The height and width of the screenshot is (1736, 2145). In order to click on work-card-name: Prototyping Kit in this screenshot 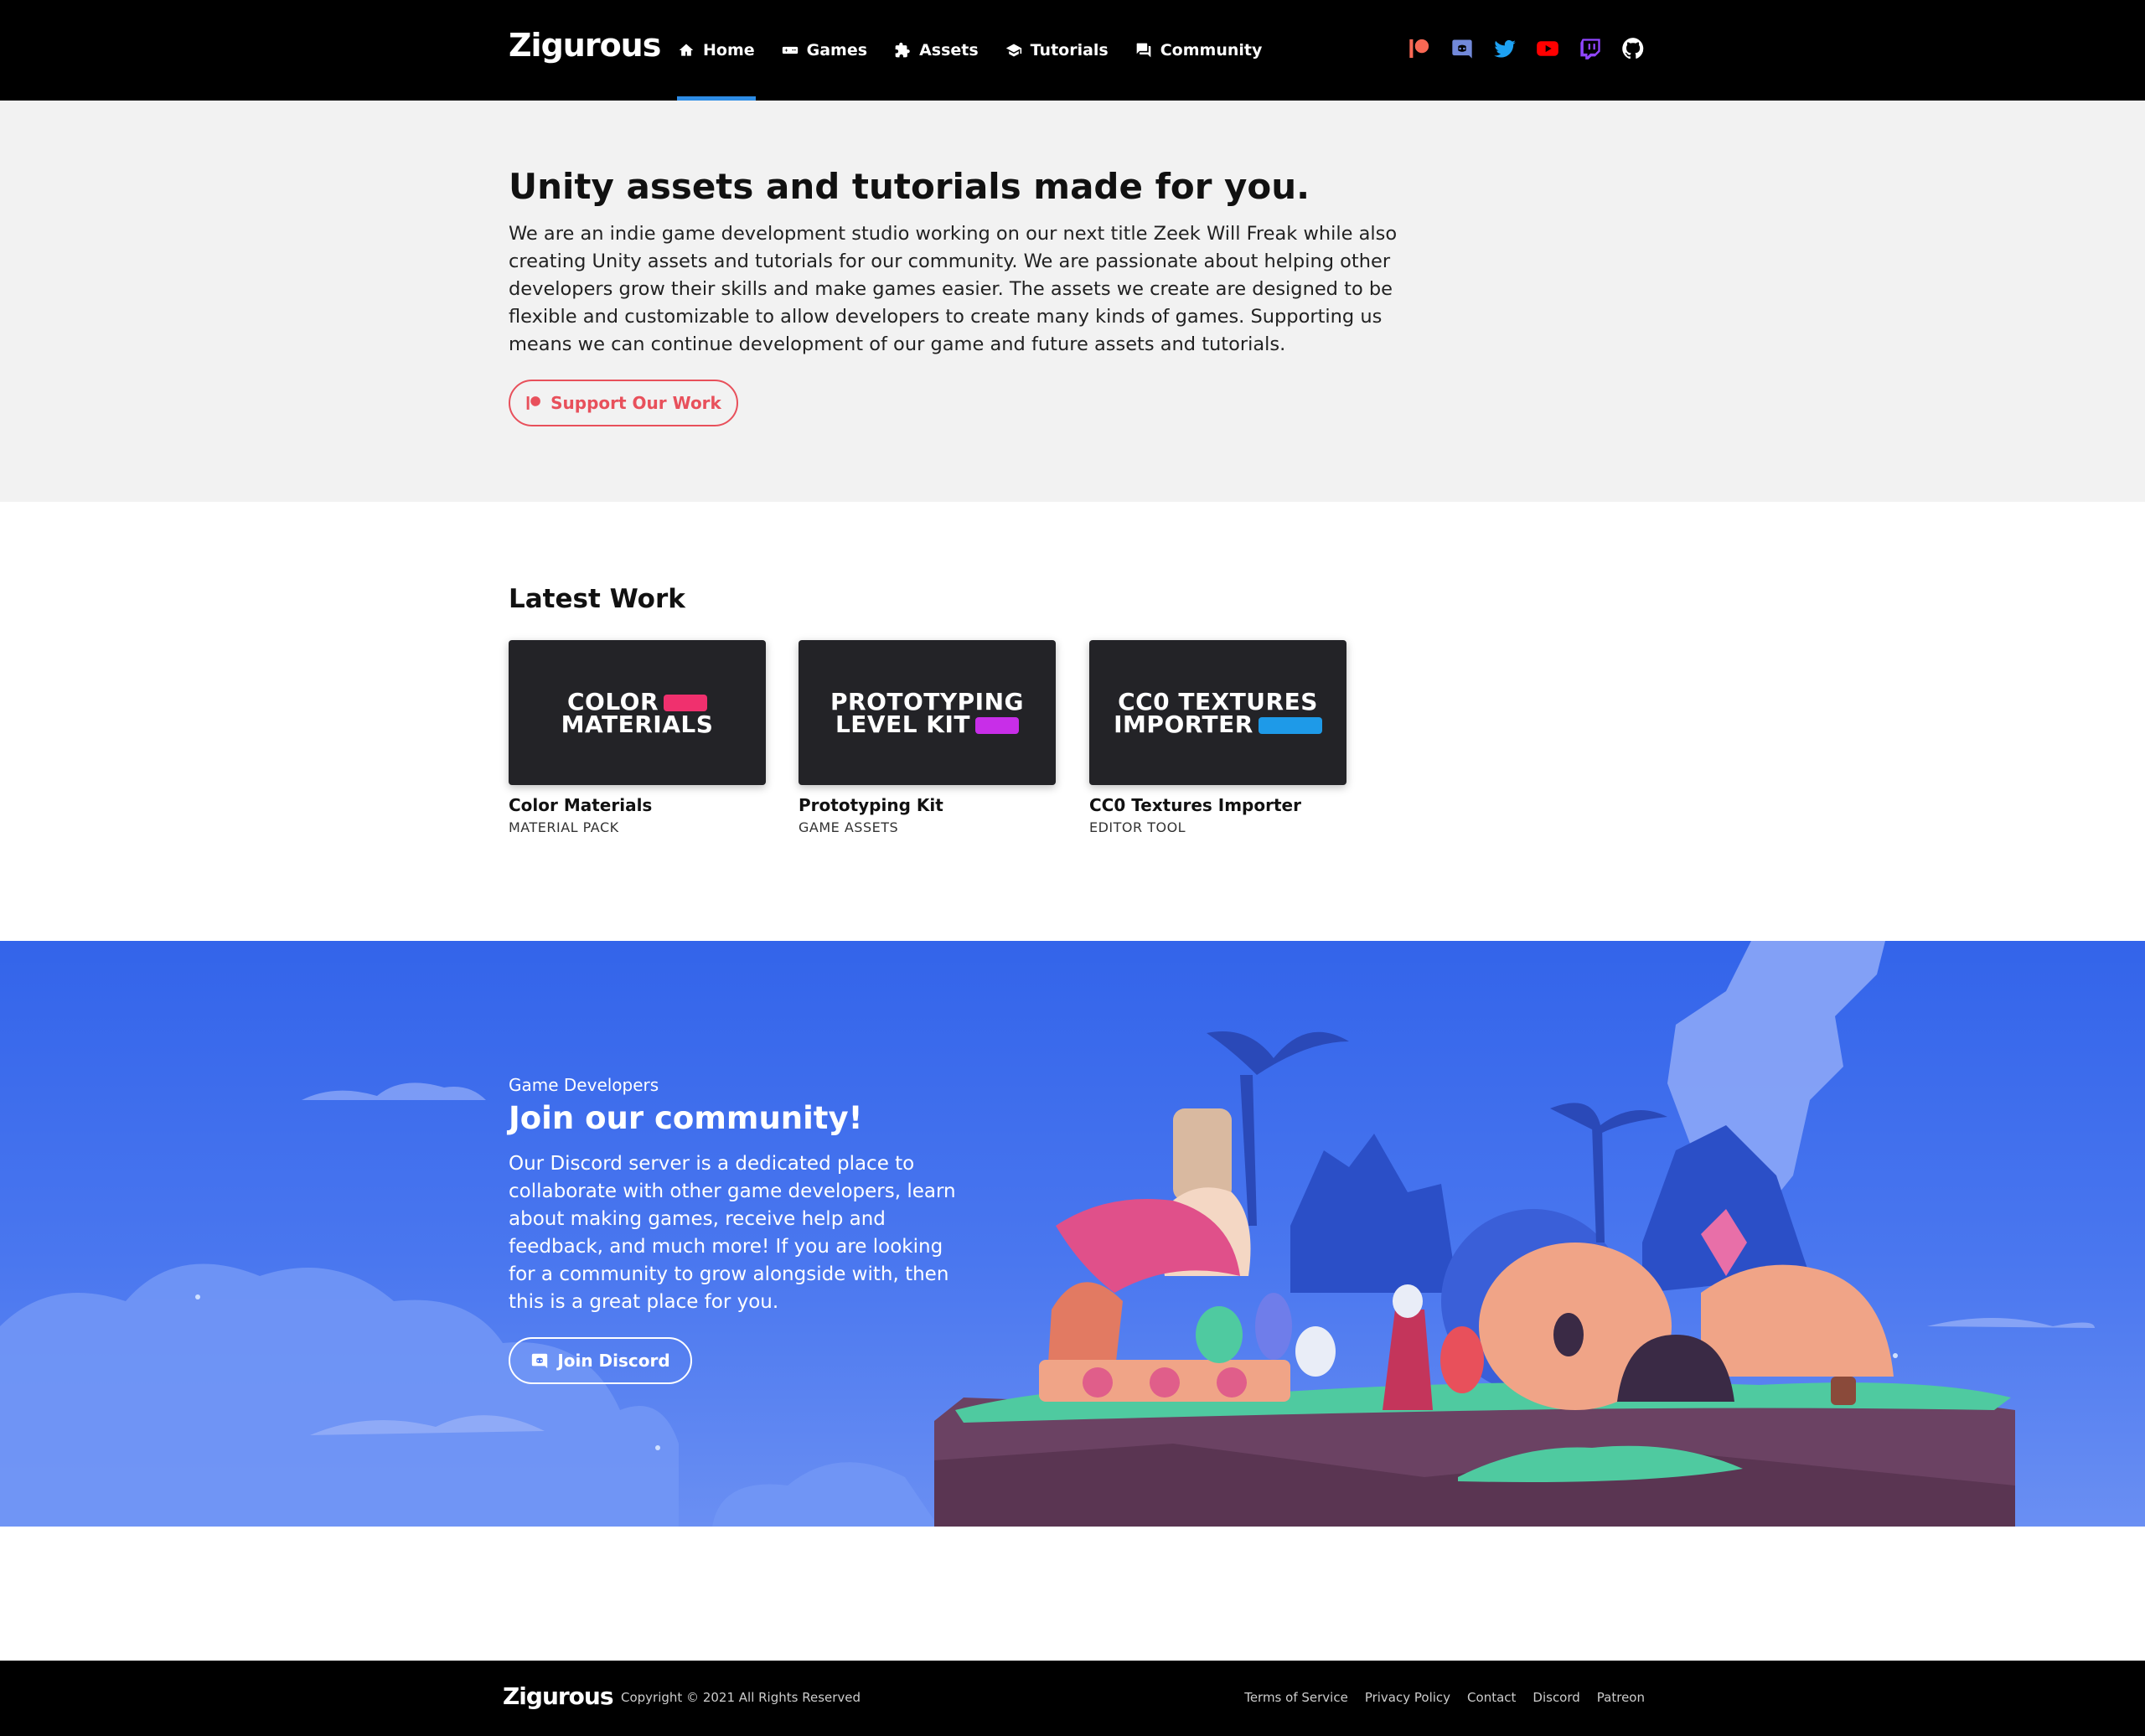, I will do `click(927, 805)`.